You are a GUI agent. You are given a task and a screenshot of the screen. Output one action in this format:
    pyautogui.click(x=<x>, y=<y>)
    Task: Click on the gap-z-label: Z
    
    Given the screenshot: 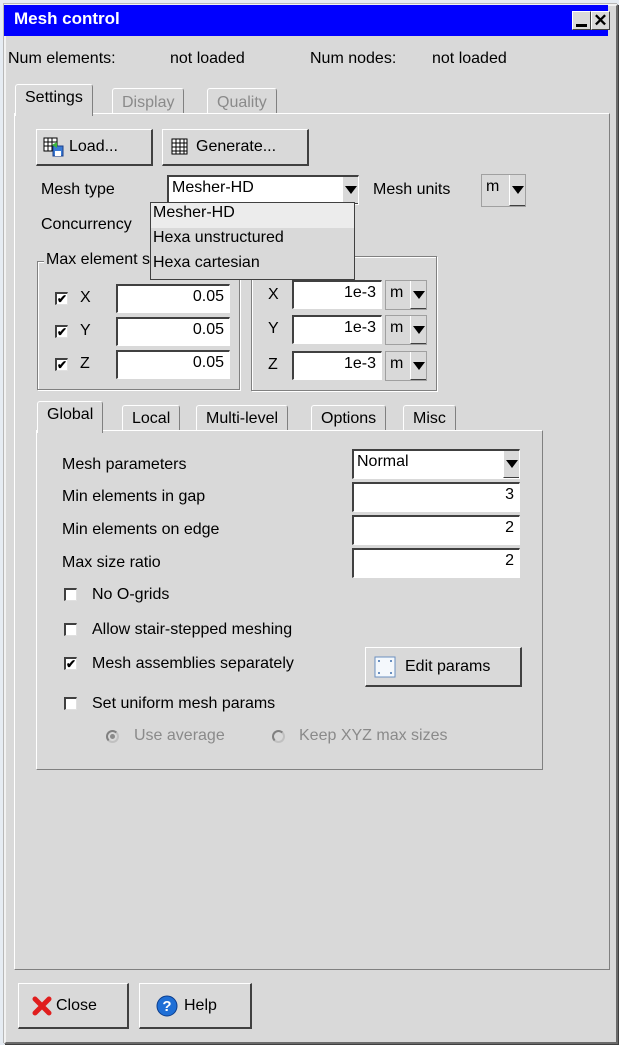 What is the action you would take?
    pyautogui.click(x=273, y=364)
    